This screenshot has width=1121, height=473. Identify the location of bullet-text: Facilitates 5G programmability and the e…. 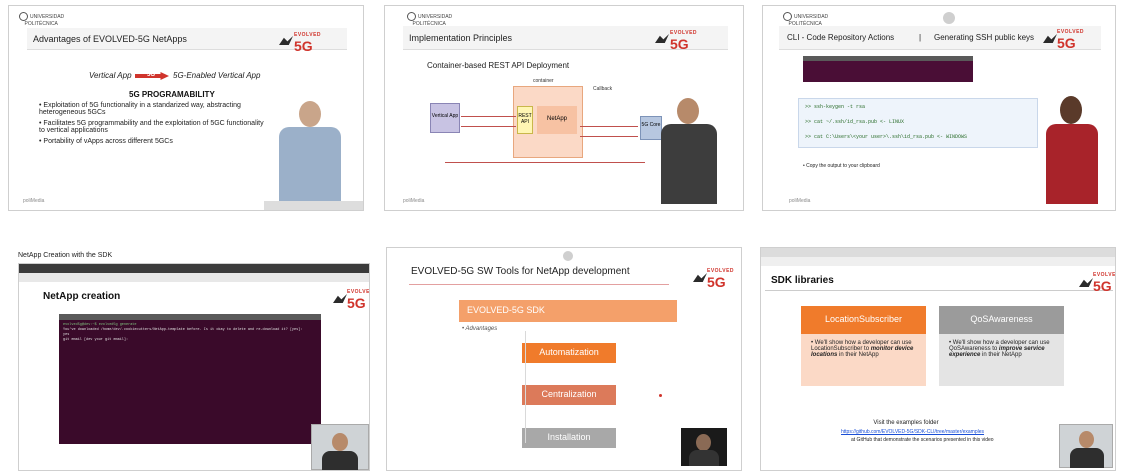
(151, 127).